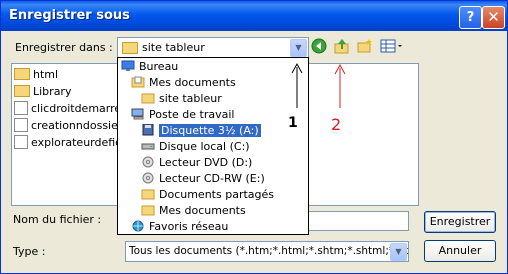 This screenshot has width=508, height=274. What do you see at coordinates (340, 85) in the screenshot?
I see `annotation-arrow-red` at bounding box center [340, 85].